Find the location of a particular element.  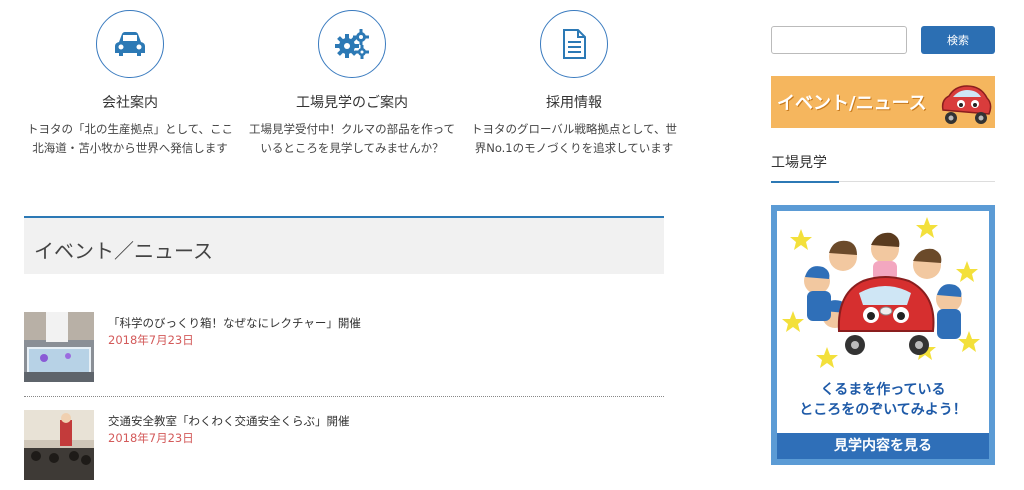

tour-banner-inner: くるまを作っている ところをのぞいてみよう！ 見学内容を見る is located at coordinates (883, 335).